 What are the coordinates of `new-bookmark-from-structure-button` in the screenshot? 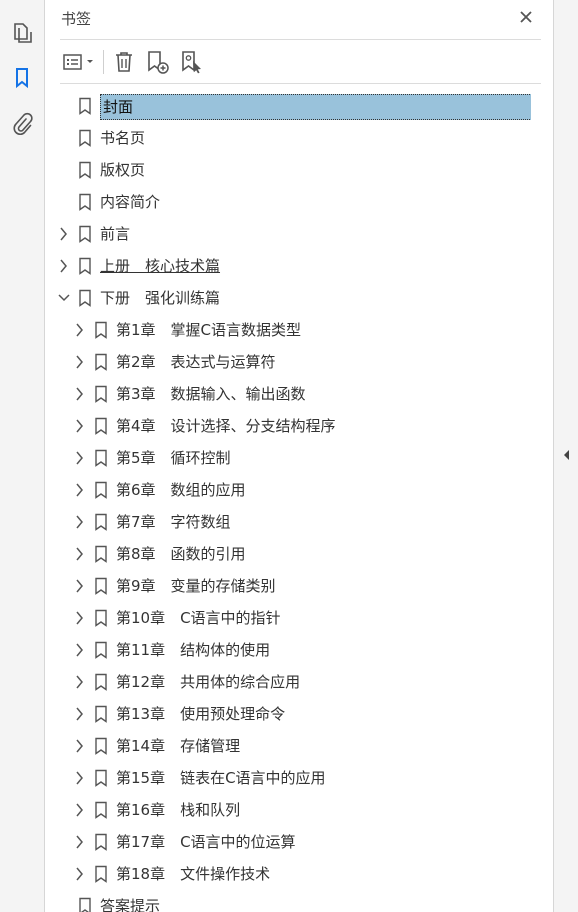 It's located at (192, 62).